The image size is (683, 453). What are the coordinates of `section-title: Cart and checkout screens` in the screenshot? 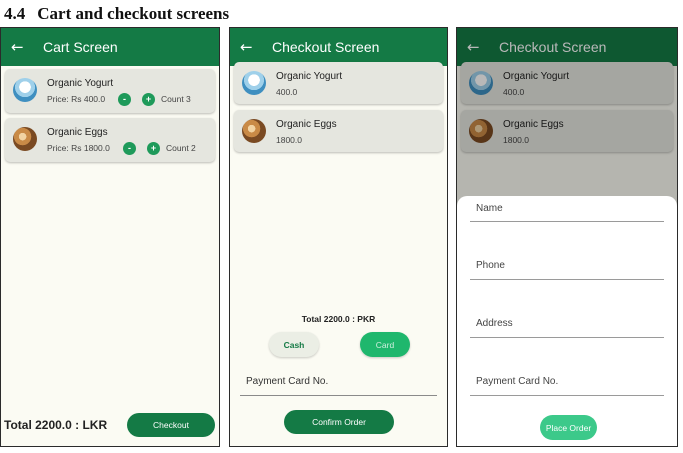 It's located at (133, 13).